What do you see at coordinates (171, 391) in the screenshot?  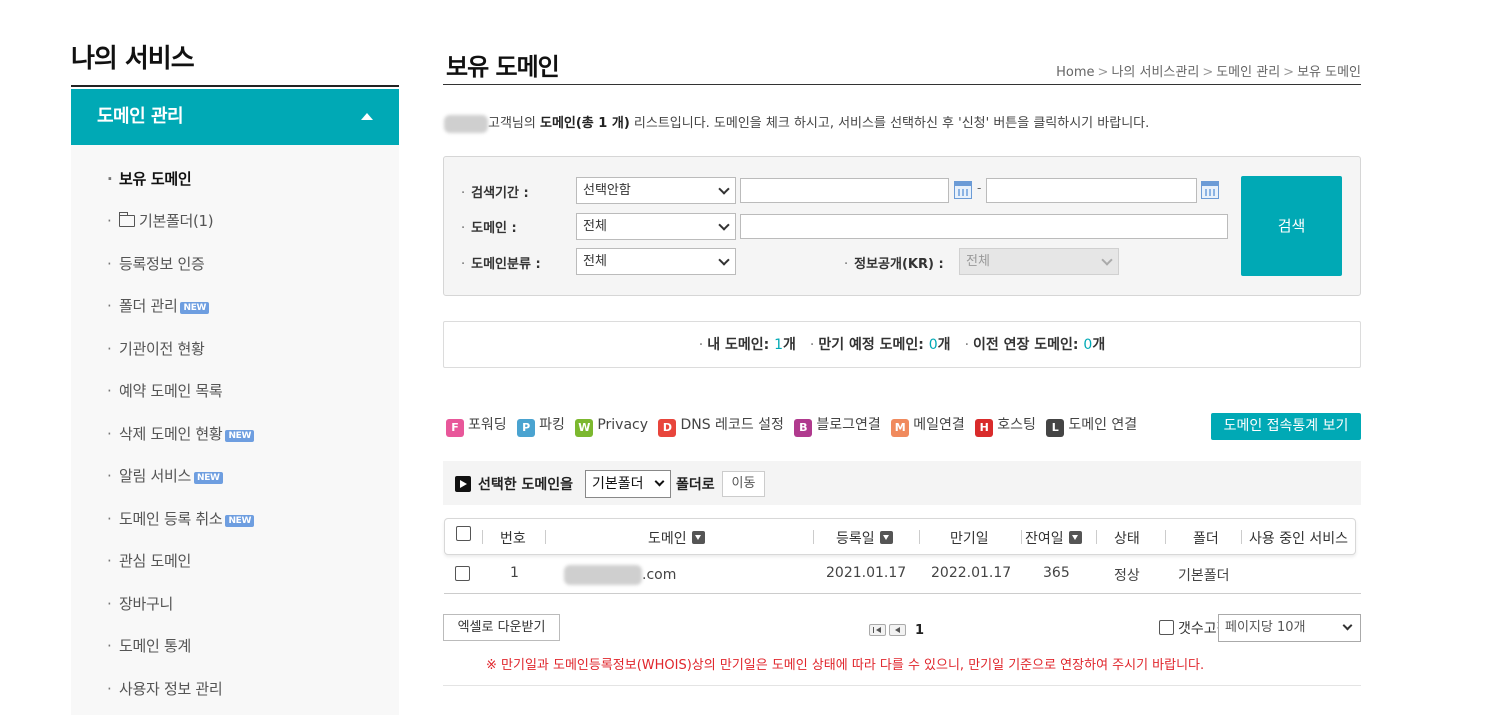 I see `sidebar-item-label: 예약 도메인 목록` at bounding box center [171, 391].